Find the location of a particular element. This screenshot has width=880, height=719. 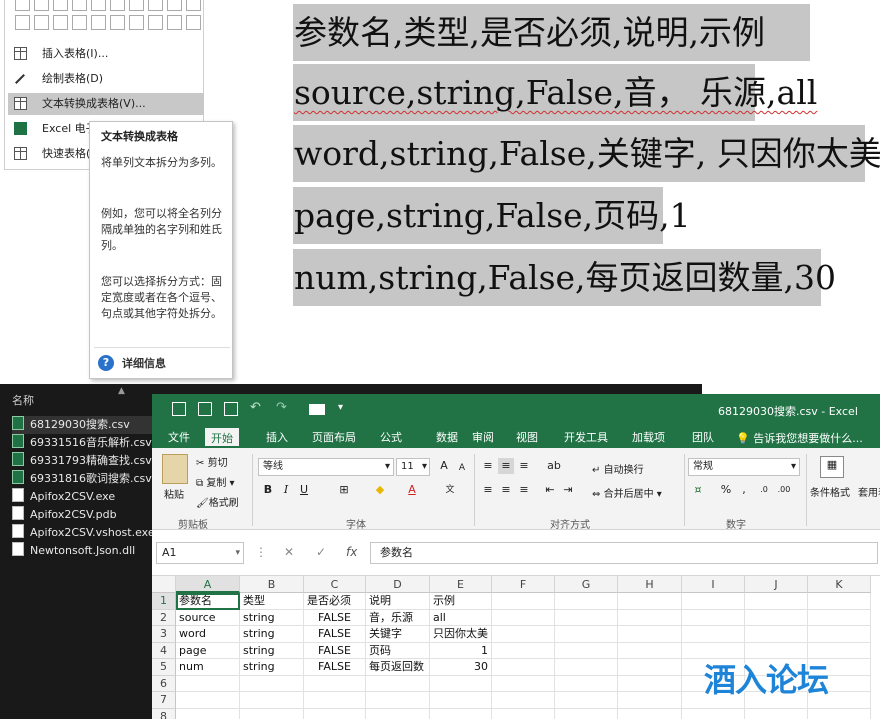

row-header: 1 is located at coordinates (164, 601).